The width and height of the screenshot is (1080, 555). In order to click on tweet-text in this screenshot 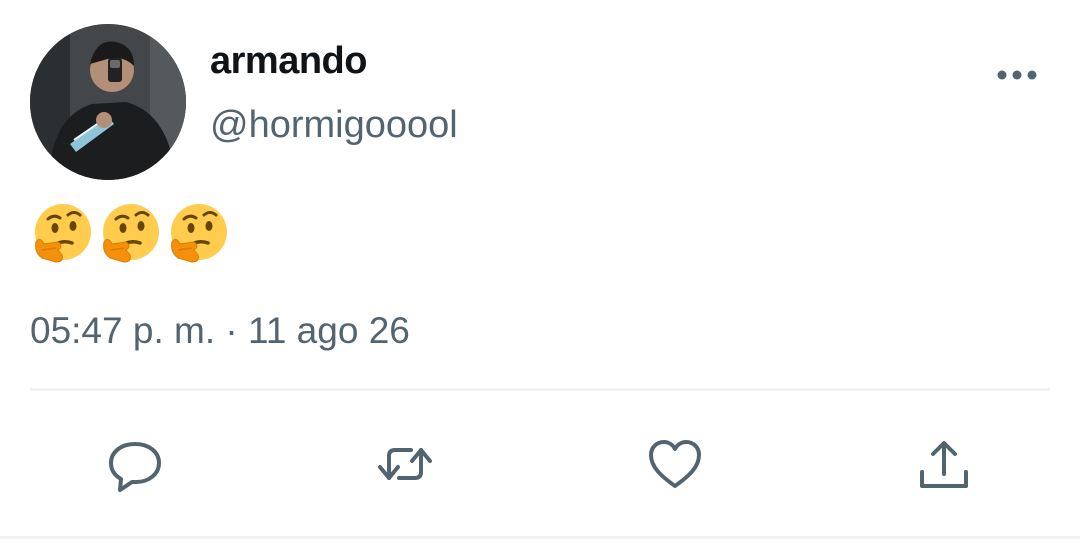, I will do `click(130, 237)`.